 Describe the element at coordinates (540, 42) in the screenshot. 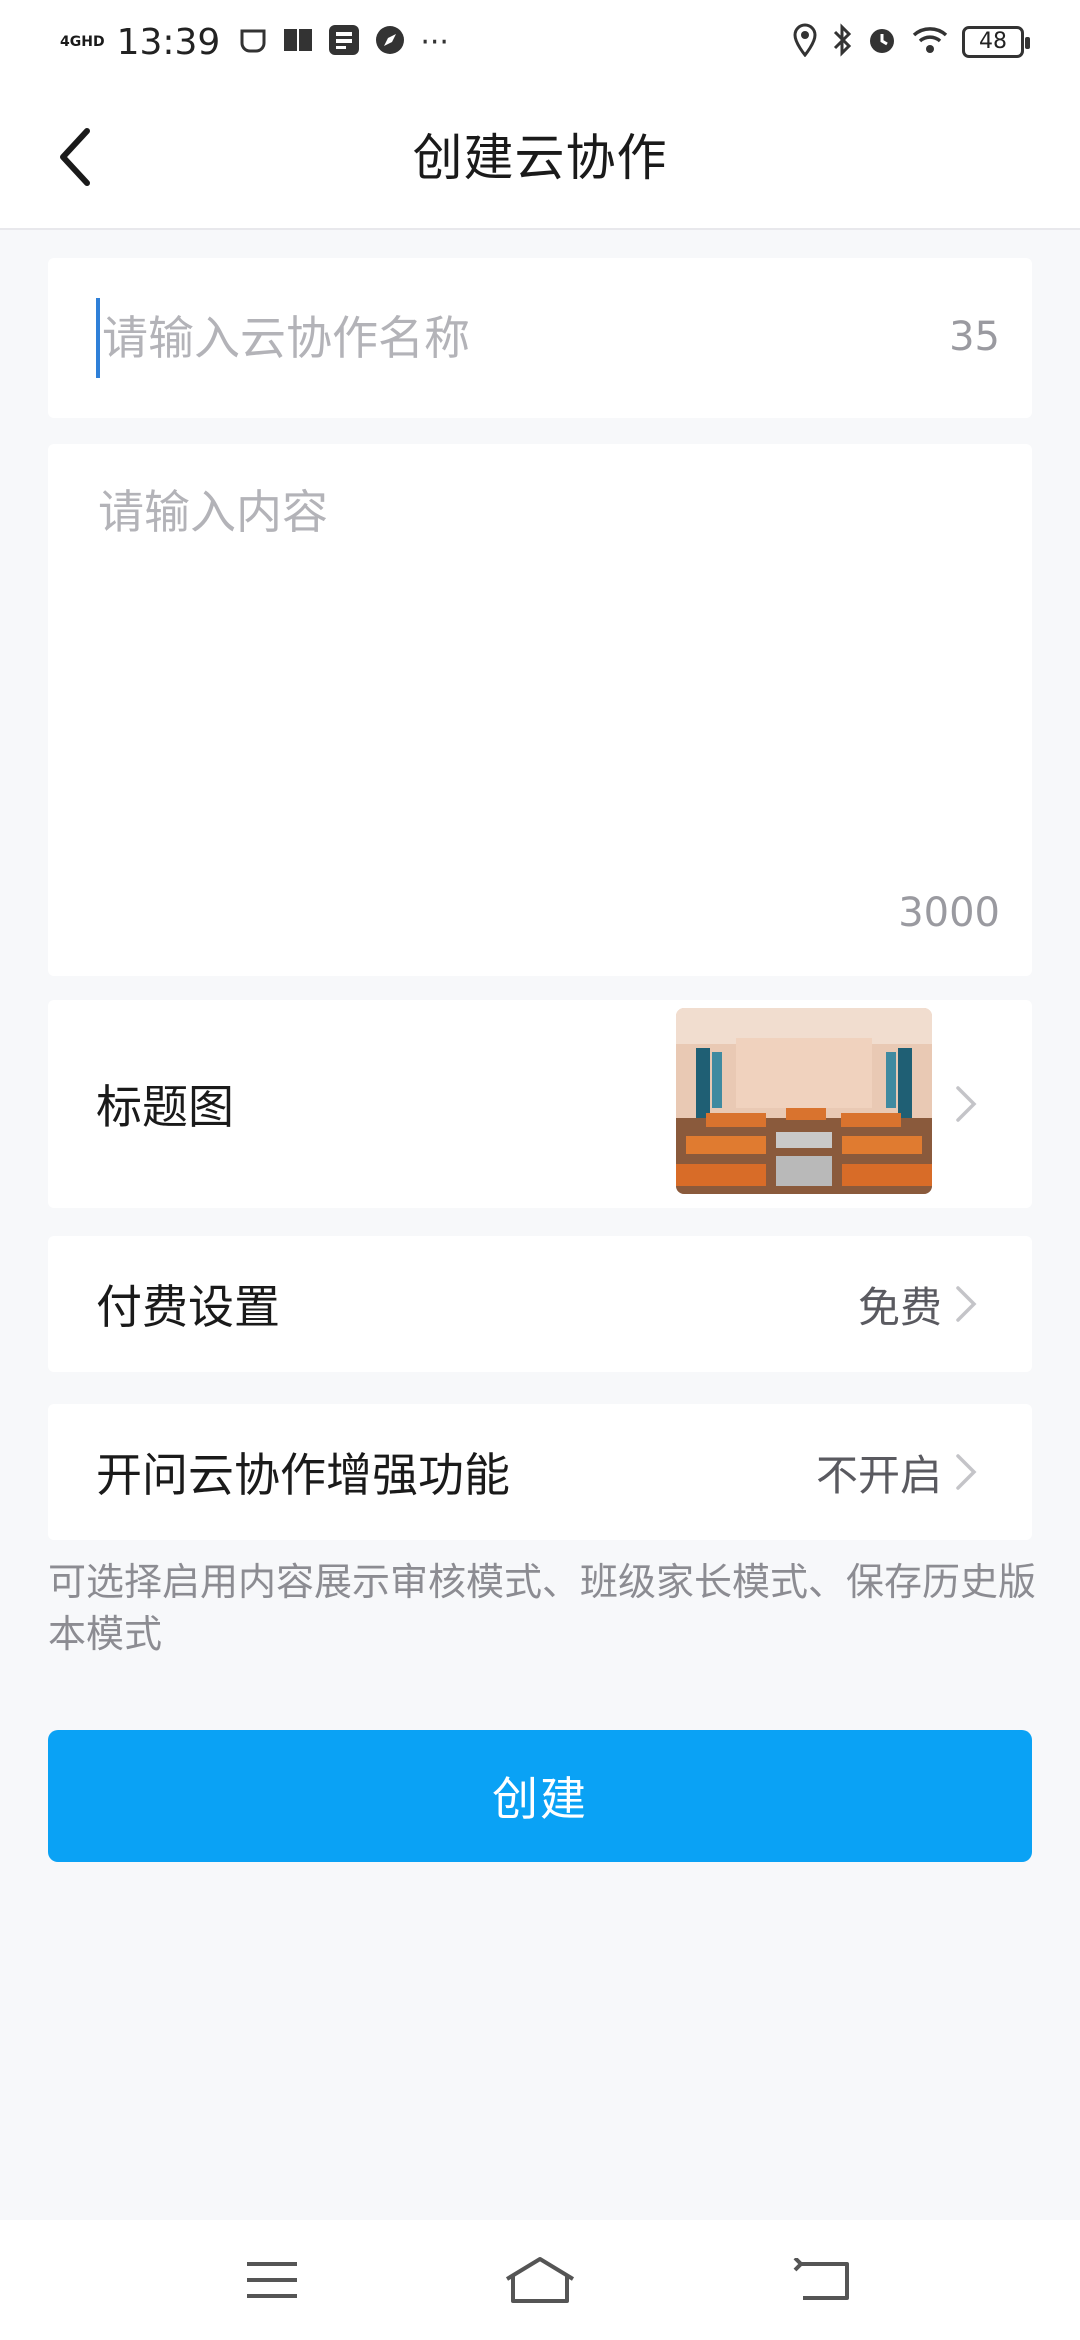

I see `status-bar: 4GHD 13:39 ··· 48` at that location.